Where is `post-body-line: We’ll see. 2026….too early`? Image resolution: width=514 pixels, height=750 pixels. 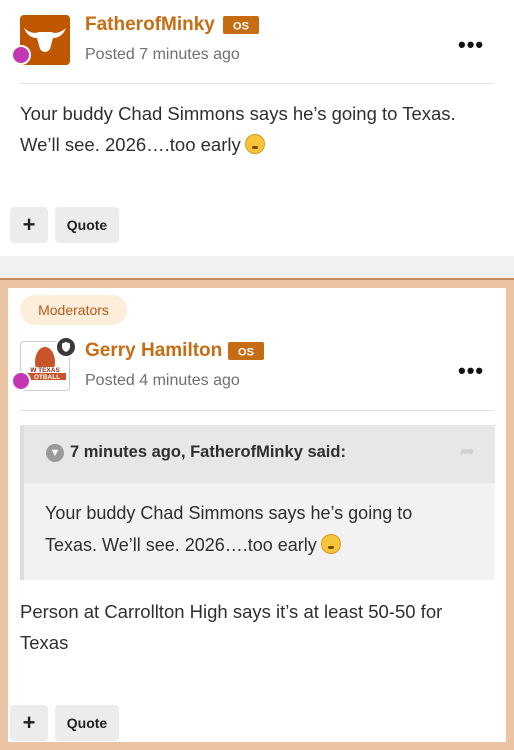
post-body-line: We’ll see. 2026….too early is located at coordinates (238, 144).